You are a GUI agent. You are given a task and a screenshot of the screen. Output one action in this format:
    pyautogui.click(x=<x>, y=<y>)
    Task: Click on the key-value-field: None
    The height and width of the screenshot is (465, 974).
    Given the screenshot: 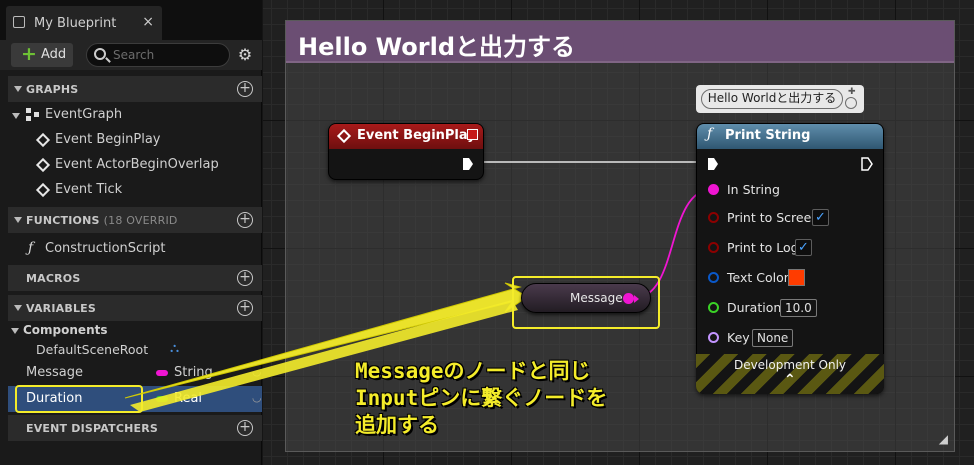 What is the action you would take?
    pyautogui.click(x=773, y=338)
    